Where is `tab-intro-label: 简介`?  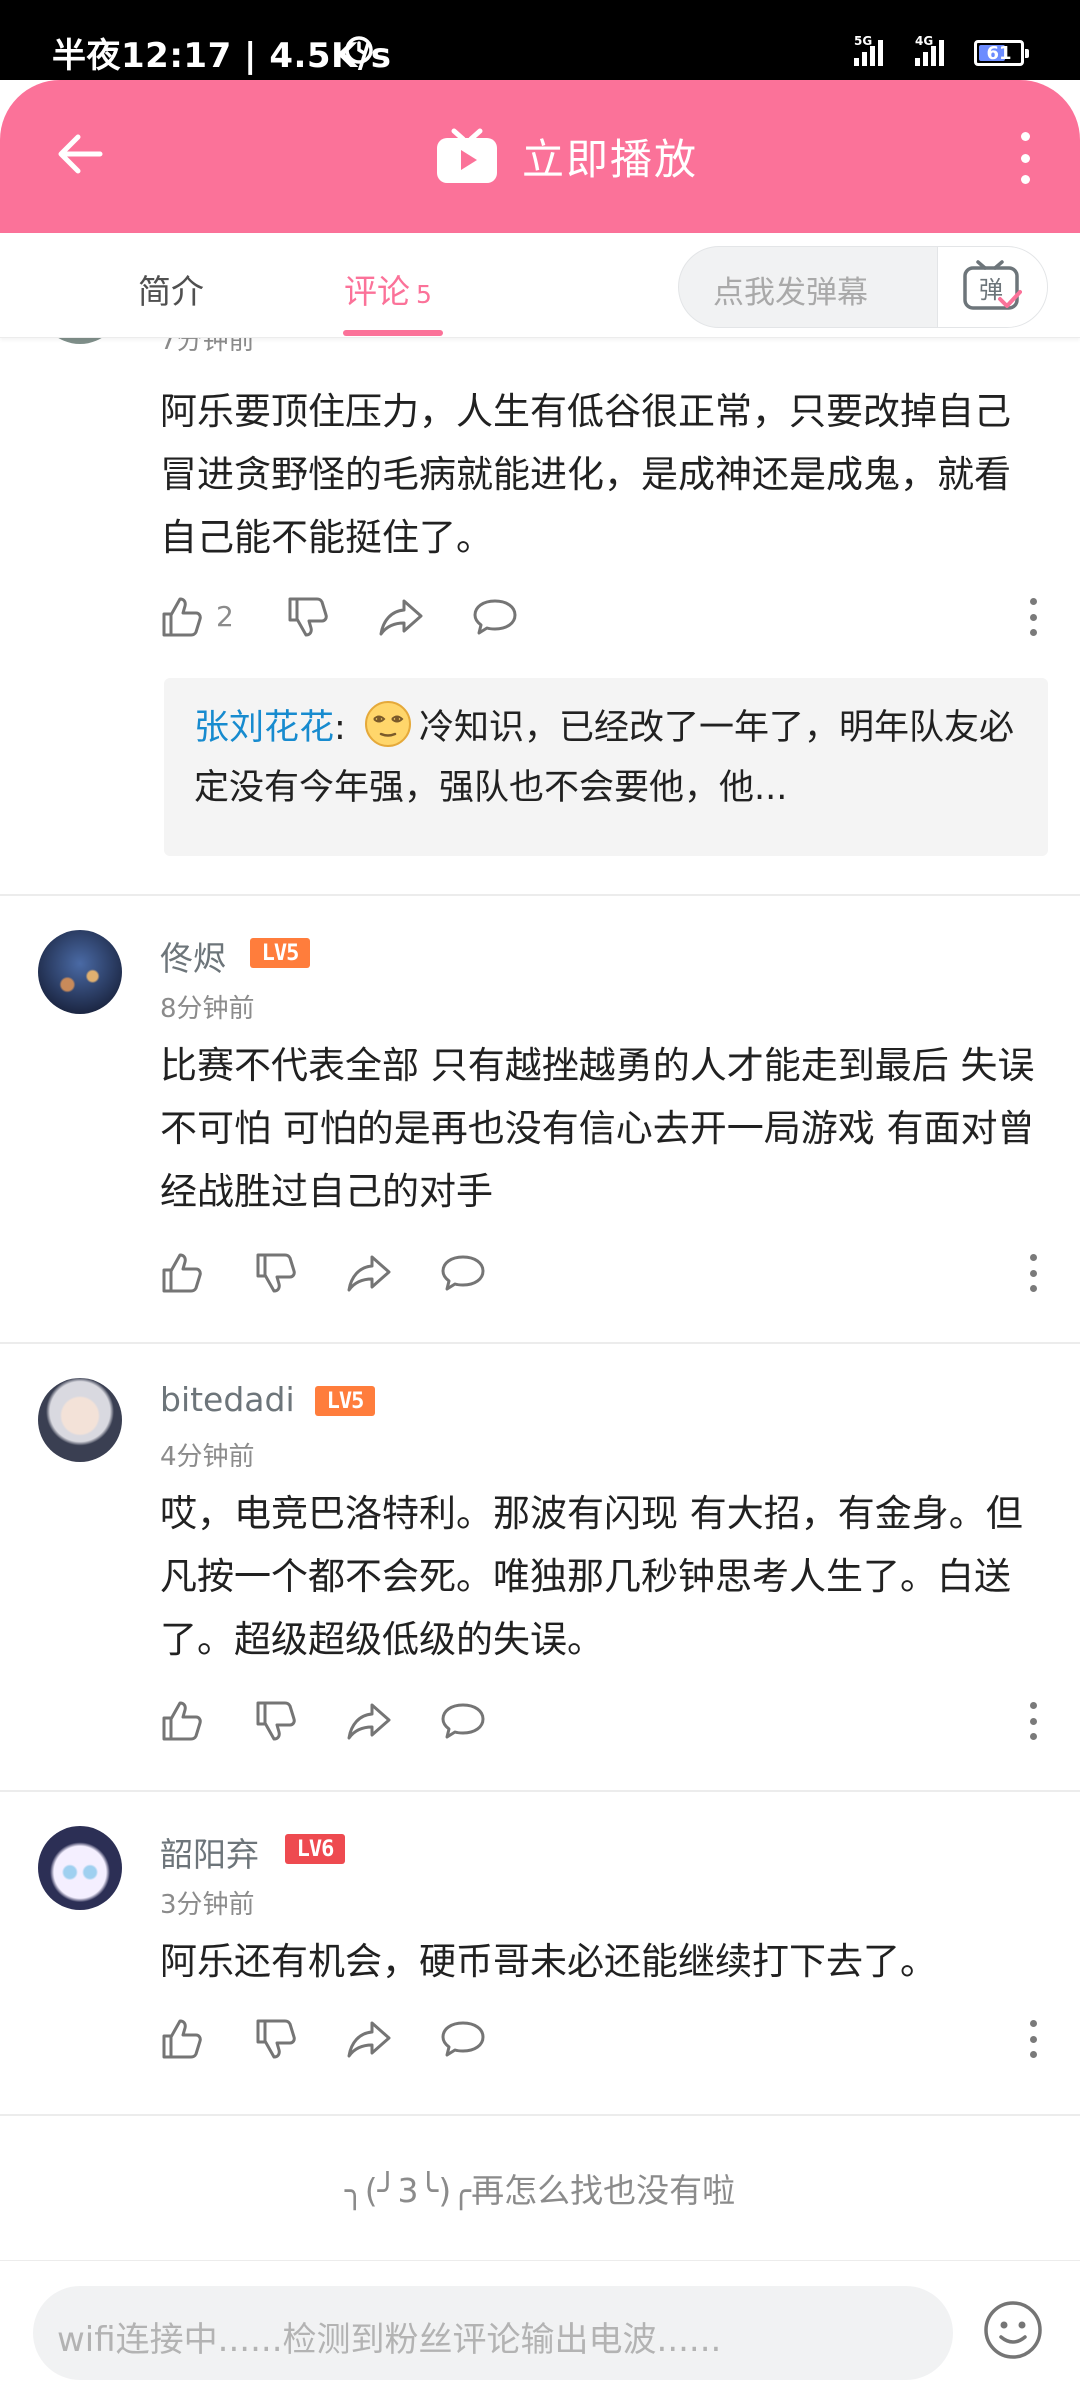
tab-intro-label: 简介 is located at coordinates (171, 291).